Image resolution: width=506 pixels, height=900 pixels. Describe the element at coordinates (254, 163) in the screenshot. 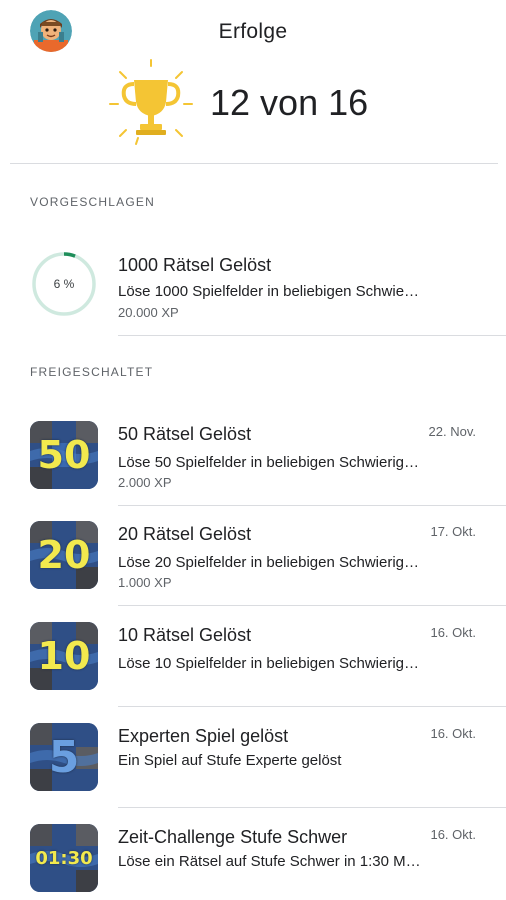

I see `header-divider` at that location.